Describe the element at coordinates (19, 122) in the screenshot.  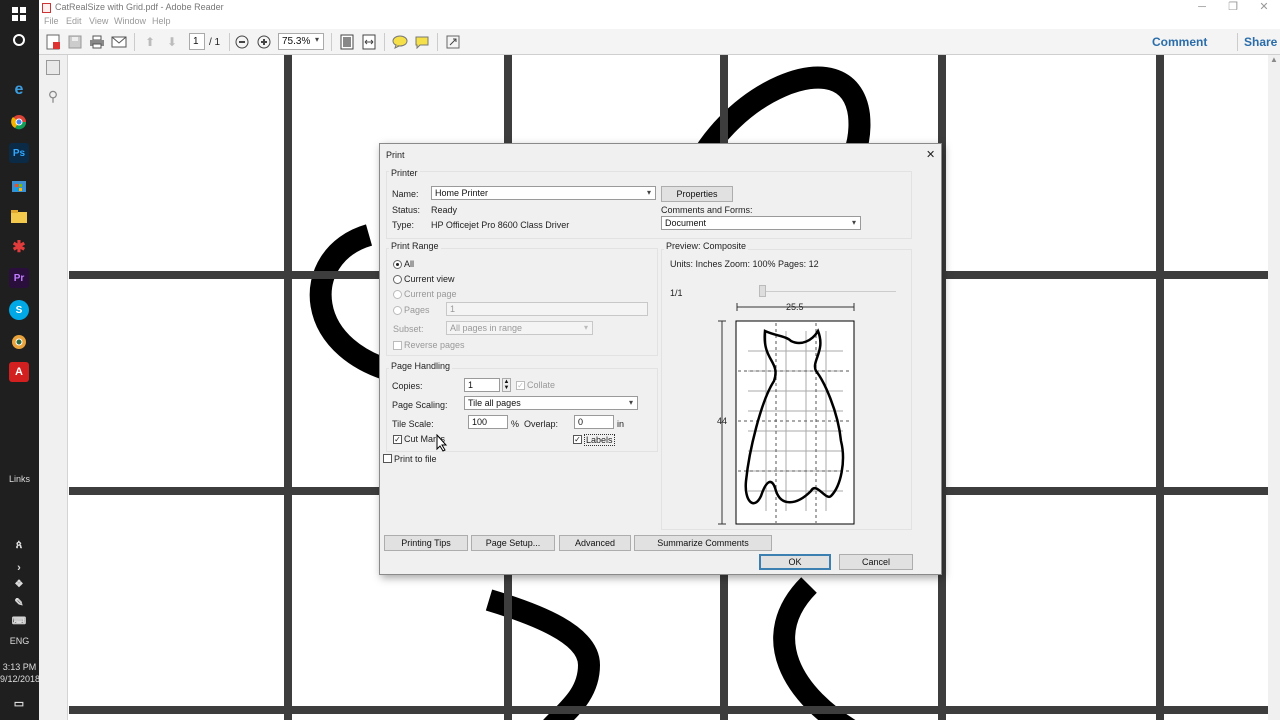
I see `chrome-icon` at that location.